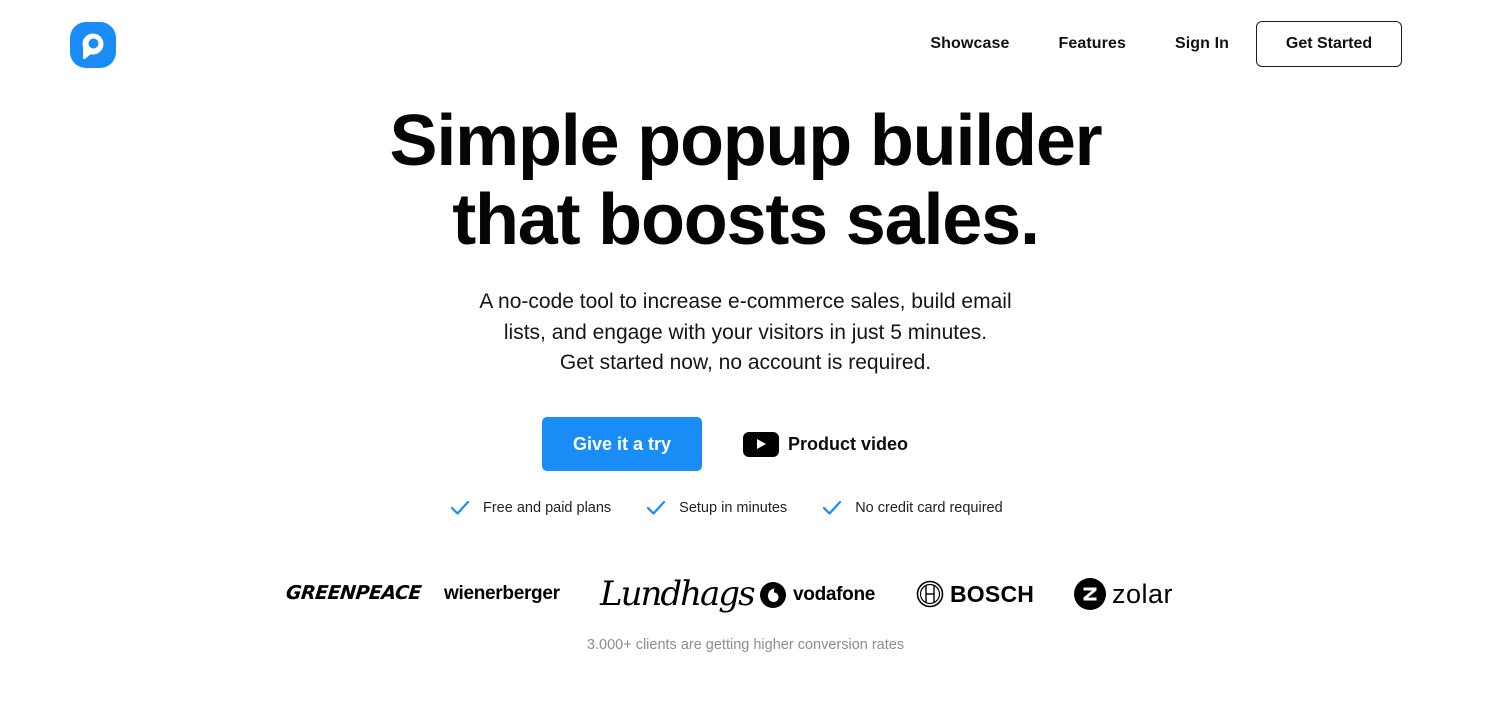  I want to click on logo-zolar-text: zolar, so click(1143, 593).